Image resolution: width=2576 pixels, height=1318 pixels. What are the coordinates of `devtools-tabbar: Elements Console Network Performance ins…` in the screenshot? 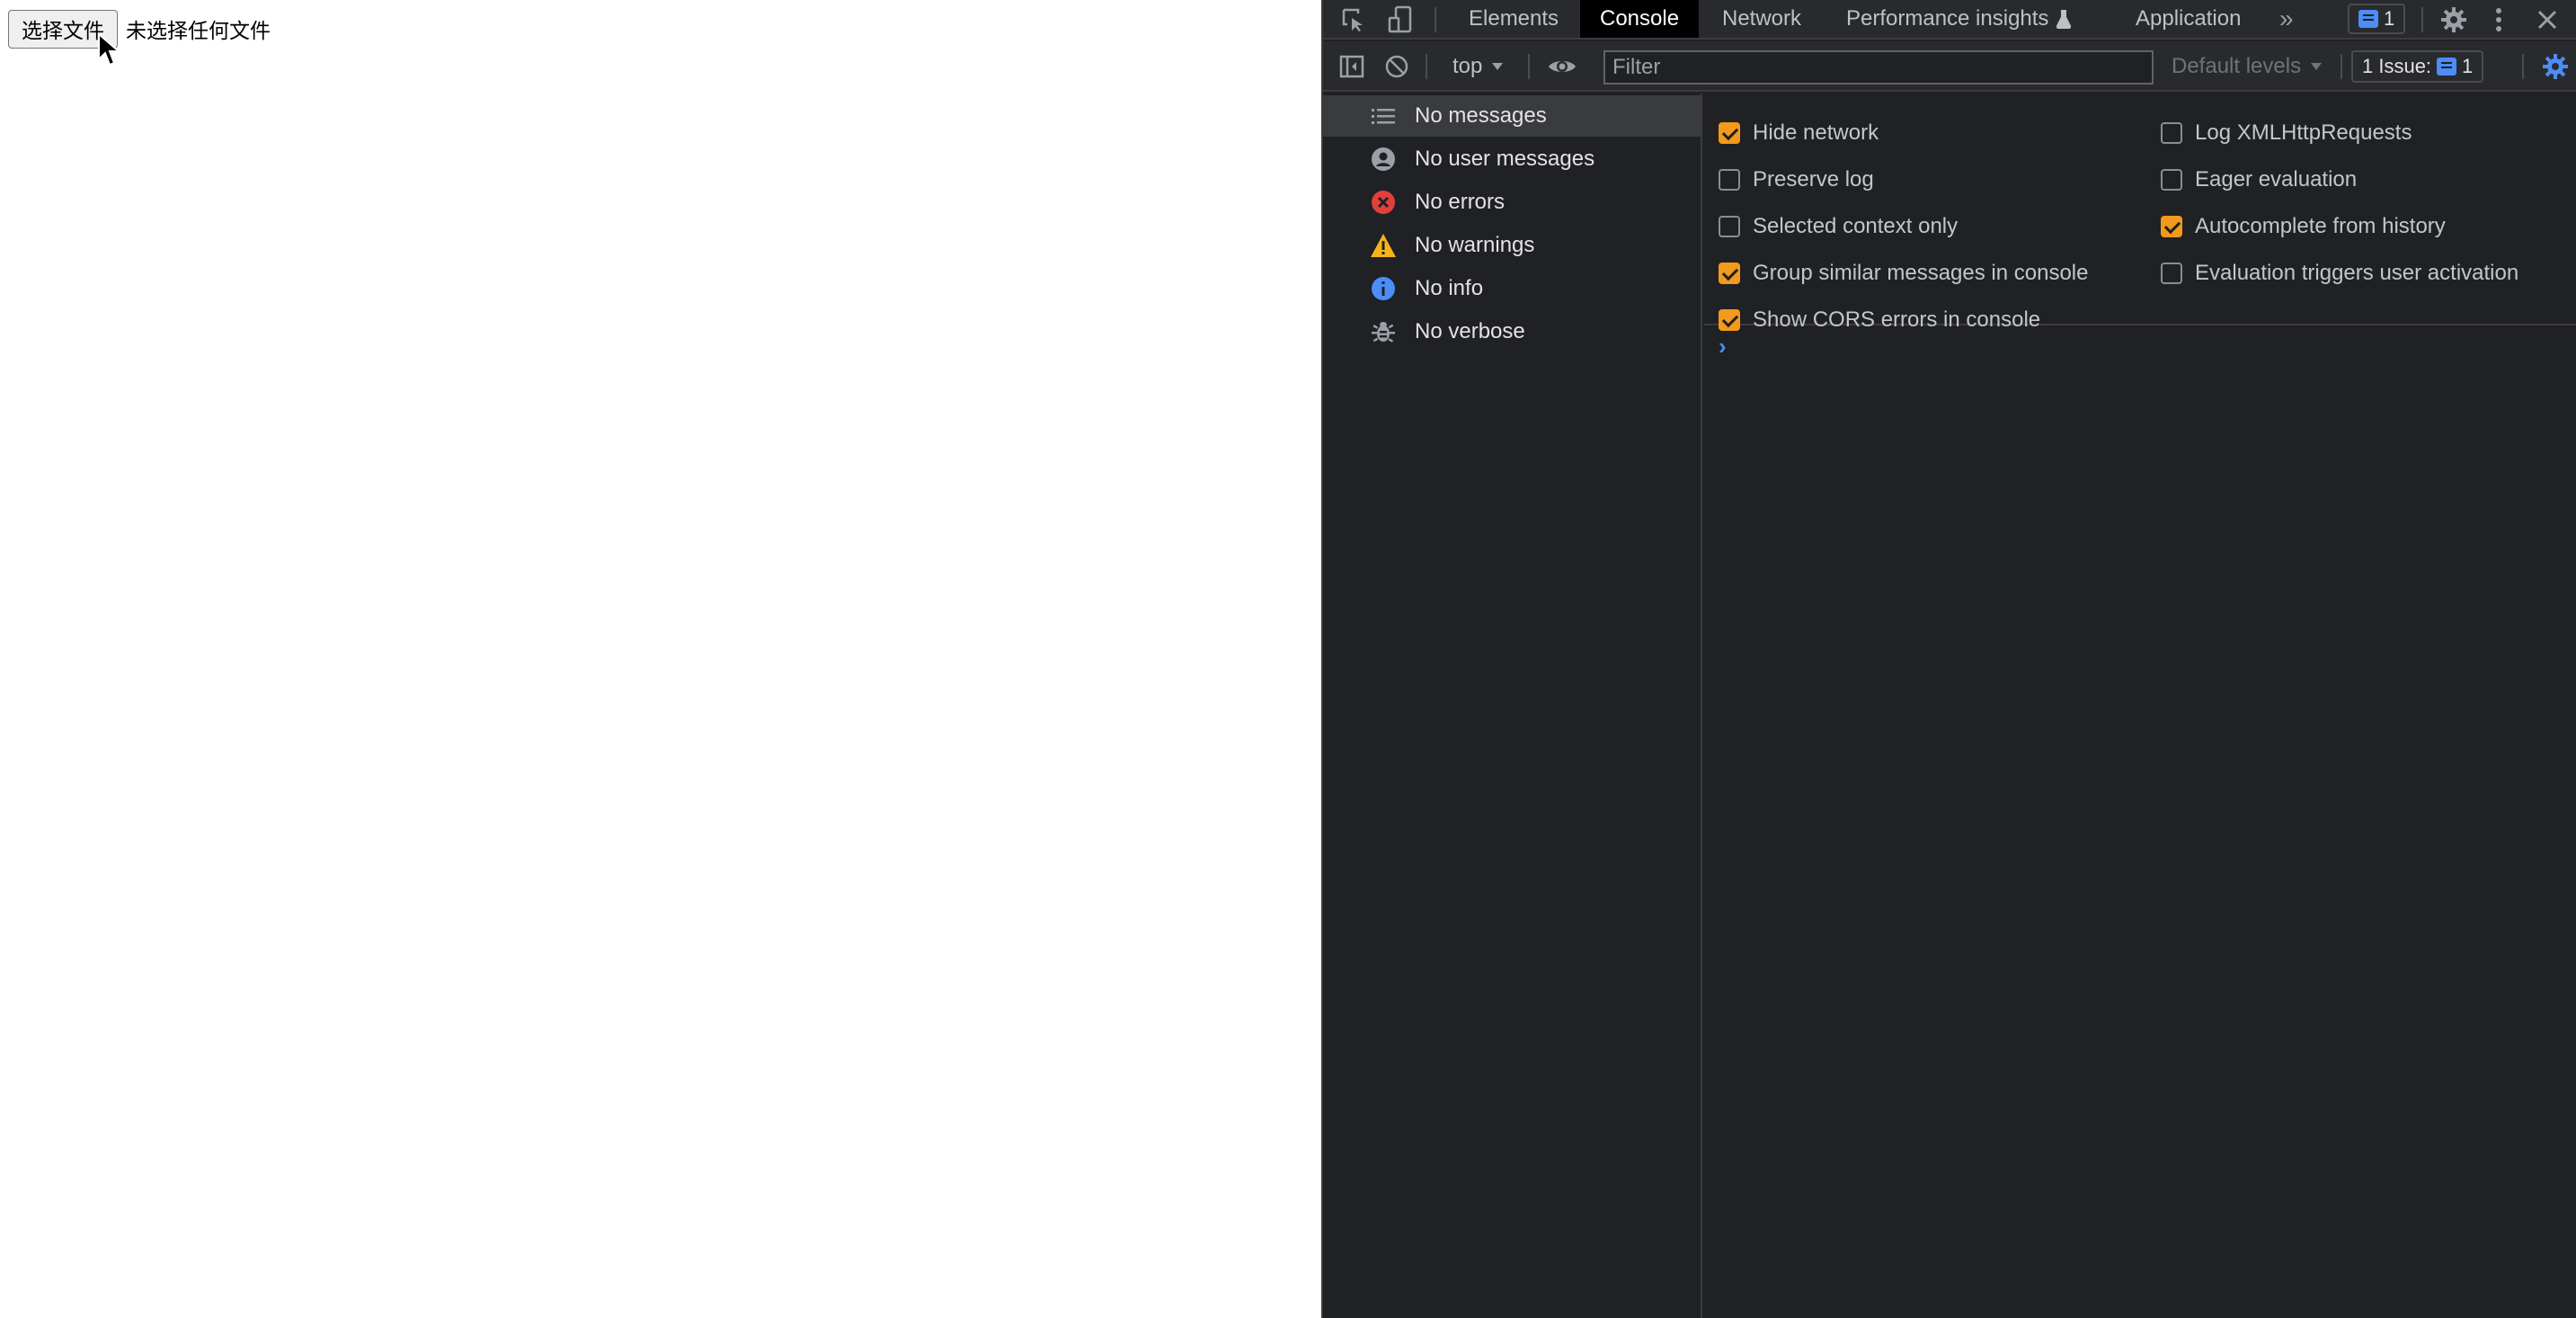 It's located at (1949, 20).